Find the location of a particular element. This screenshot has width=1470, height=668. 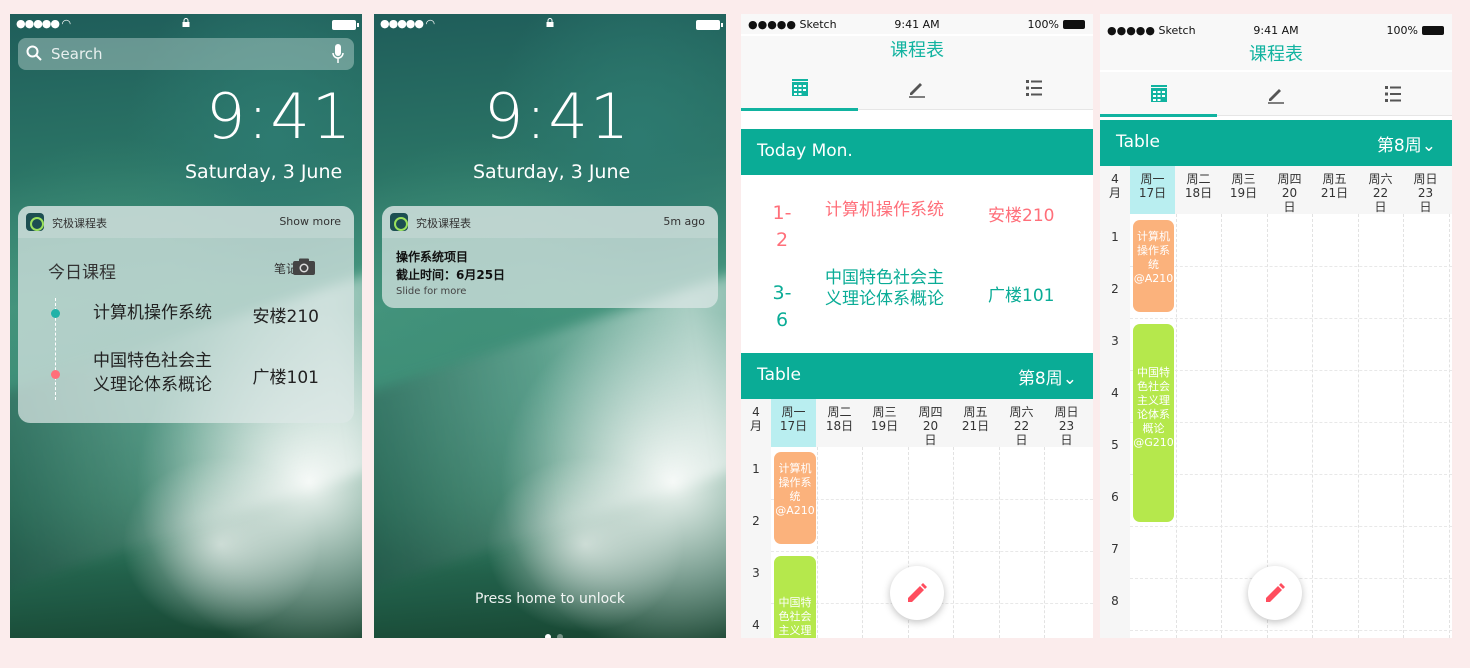

period-number: 5 is located at coordinates (1115, 445).